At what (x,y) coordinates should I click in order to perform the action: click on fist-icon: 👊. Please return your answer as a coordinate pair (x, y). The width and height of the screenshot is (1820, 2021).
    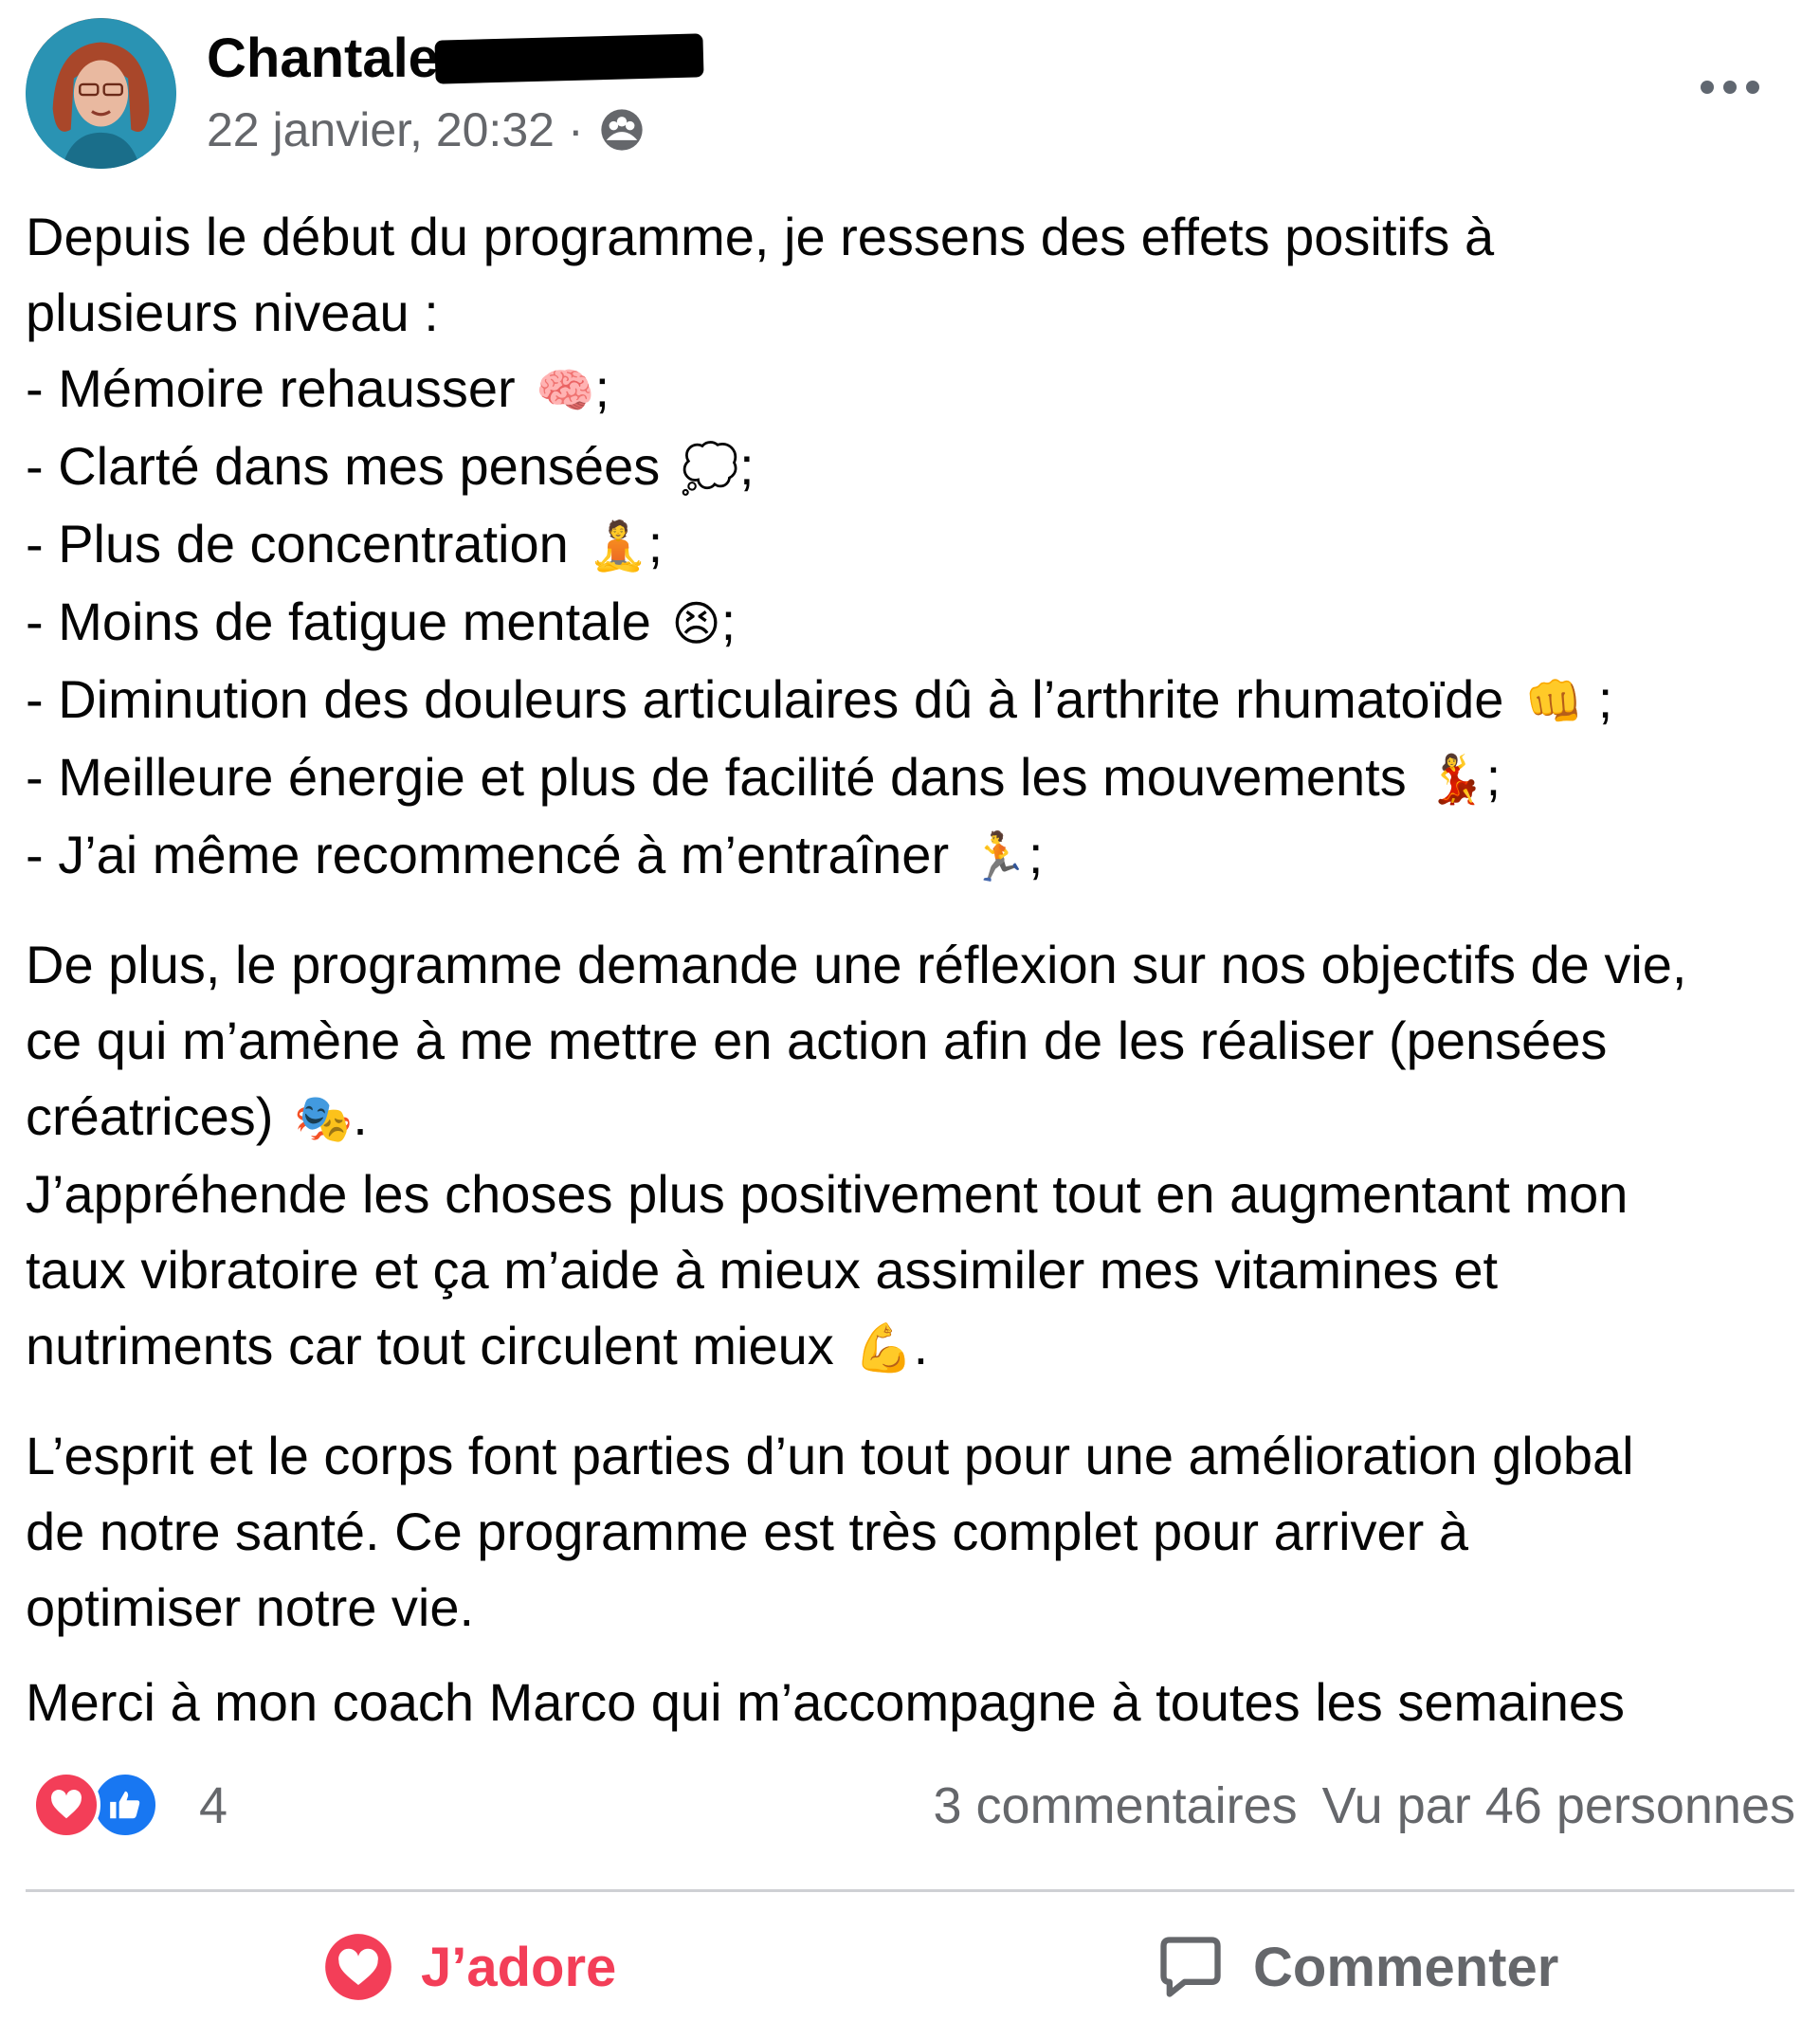
    Looking at the image, I should click on (1553, 701).